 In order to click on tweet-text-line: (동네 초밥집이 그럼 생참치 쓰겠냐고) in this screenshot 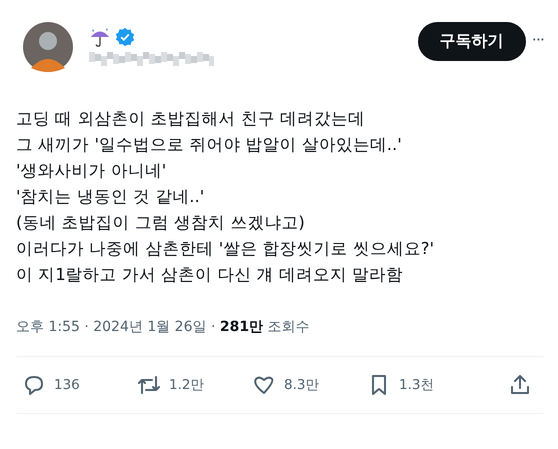, I will do `click(161, 223)`.